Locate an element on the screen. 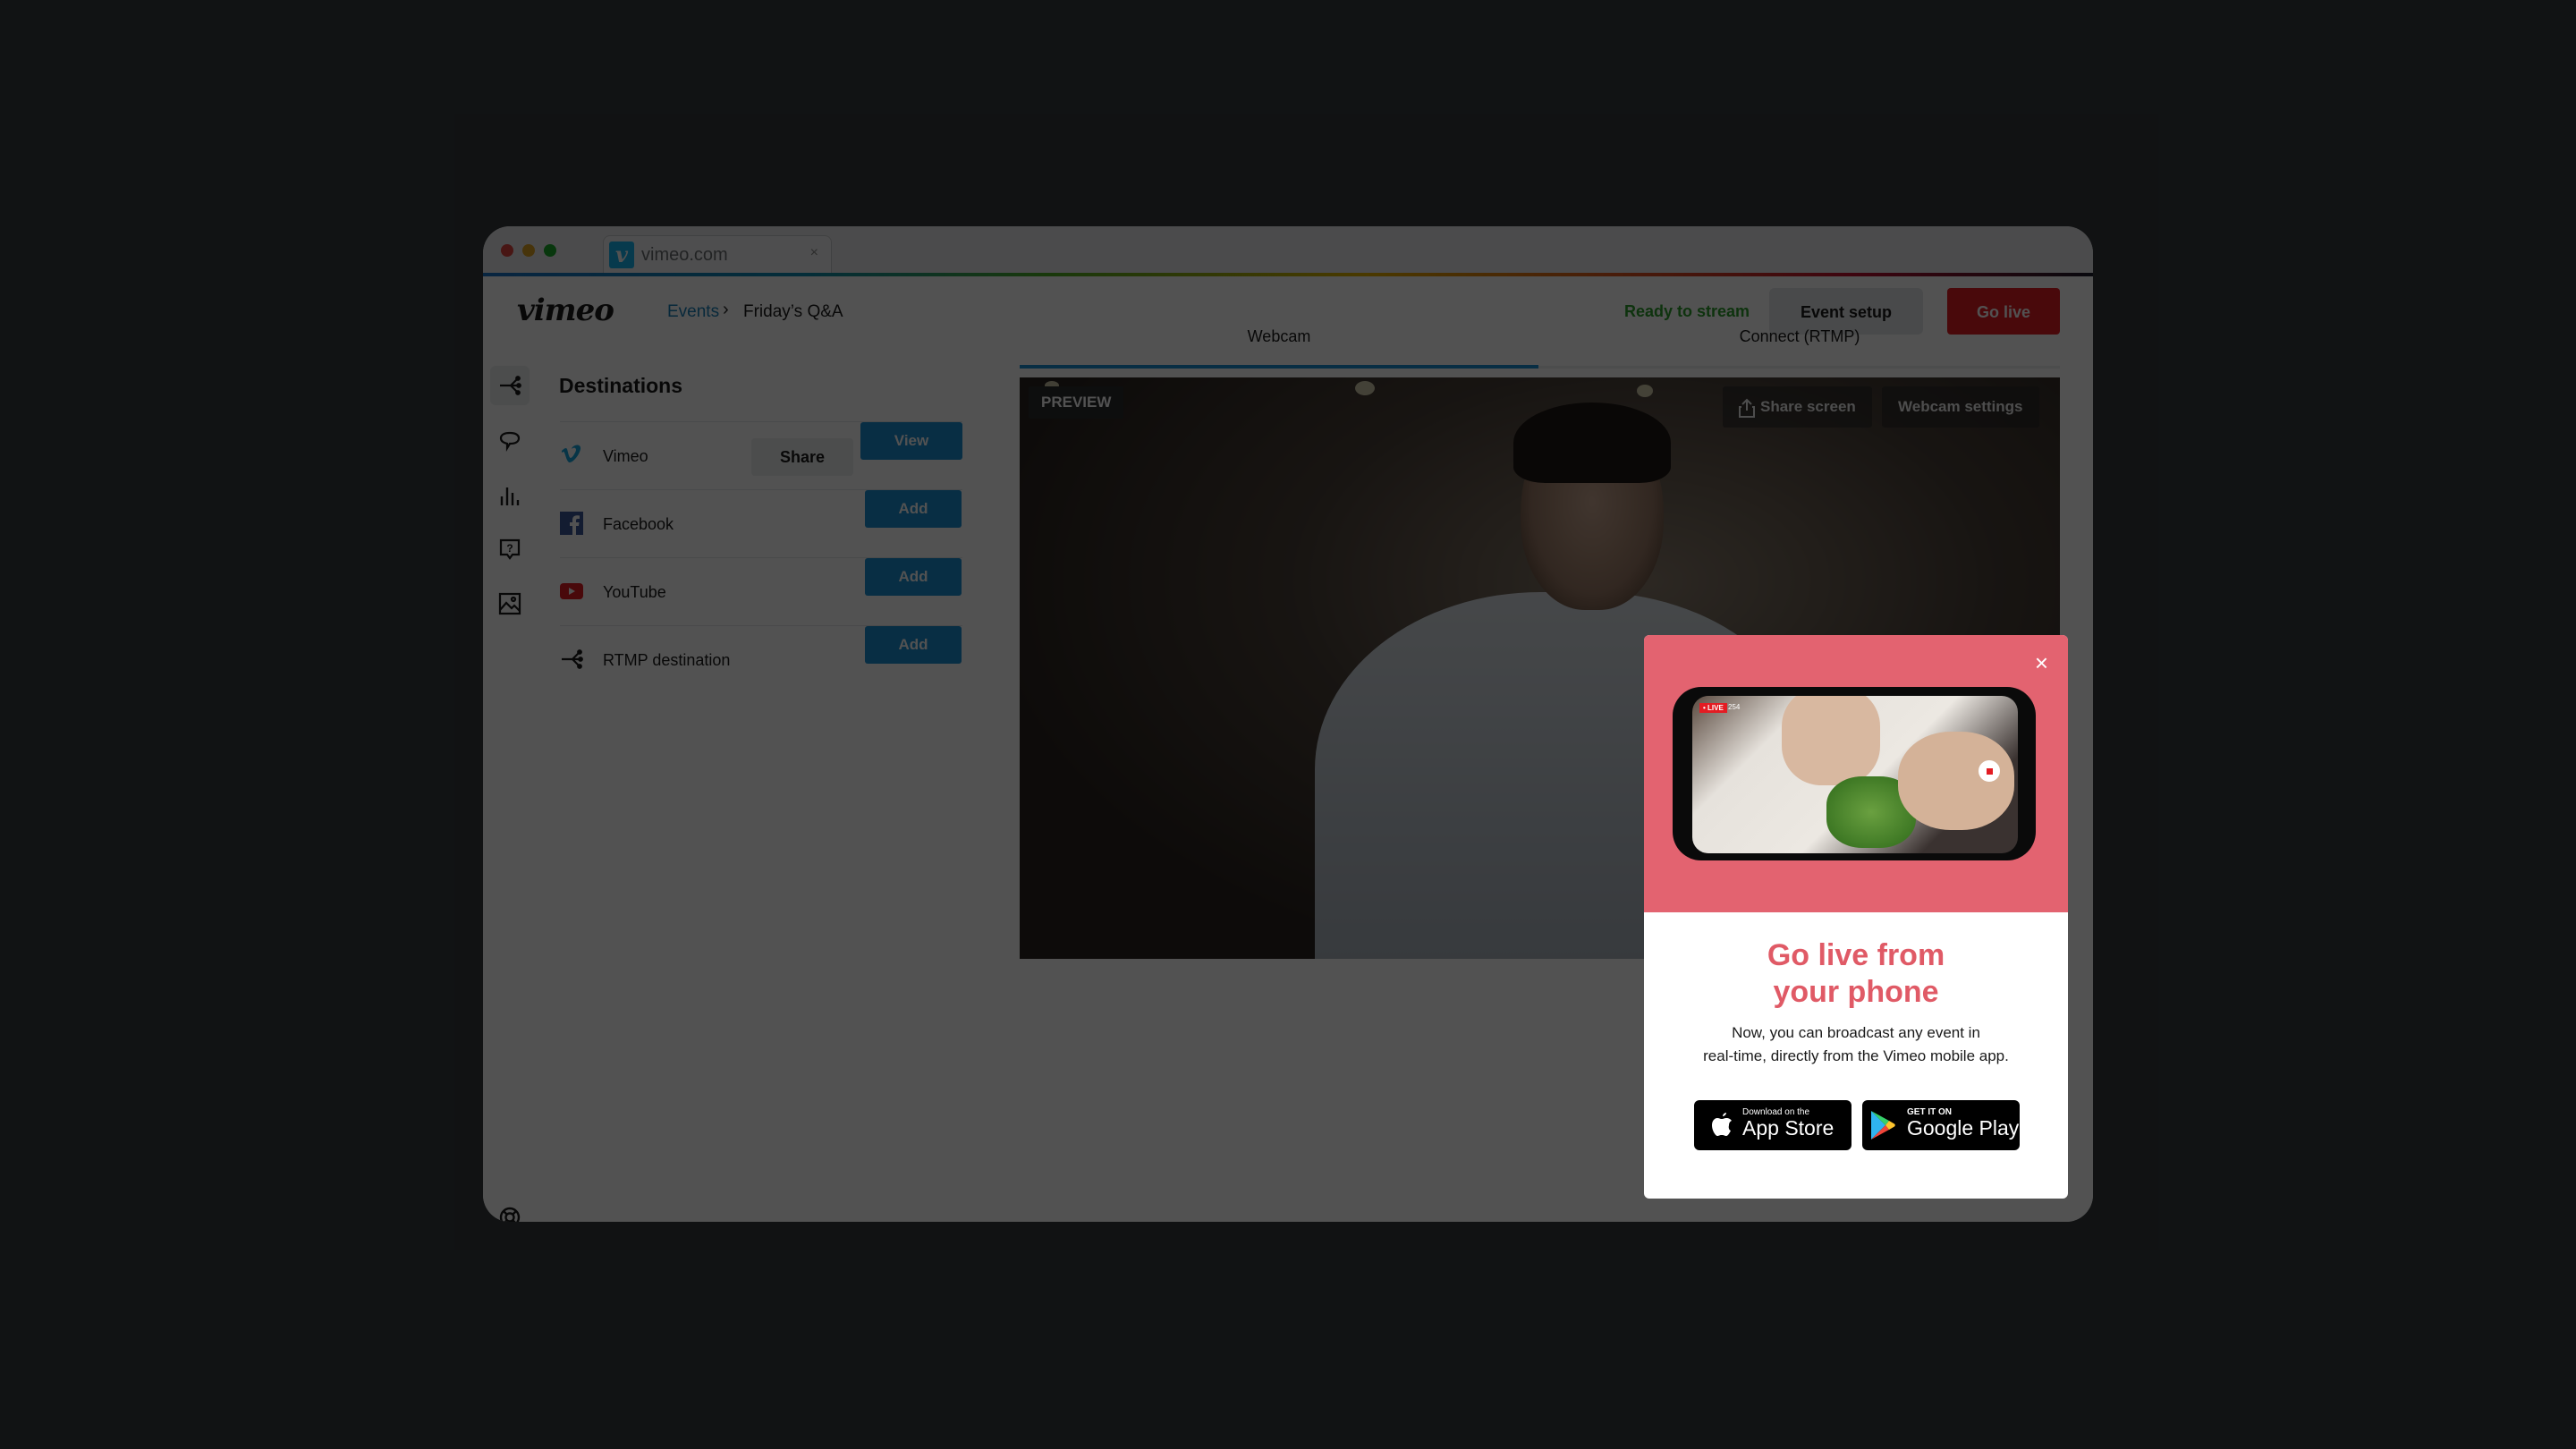 Image resolution: width=2576 pixels, height=1449 pixels. modal-hero: × • LIVE 254 is located at coordinates (1856, 773).